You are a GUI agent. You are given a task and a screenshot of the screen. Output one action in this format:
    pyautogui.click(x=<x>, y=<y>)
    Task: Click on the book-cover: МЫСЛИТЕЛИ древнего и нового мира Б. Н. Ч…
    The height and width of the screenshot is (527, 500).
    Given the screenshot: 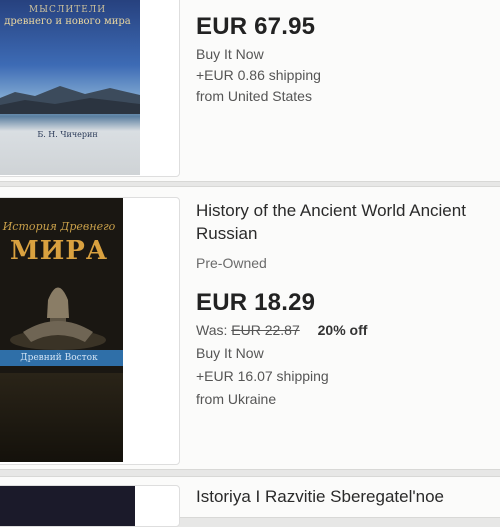 What is the action you would take?
    pyautogui.click(x=70, y=87)
    